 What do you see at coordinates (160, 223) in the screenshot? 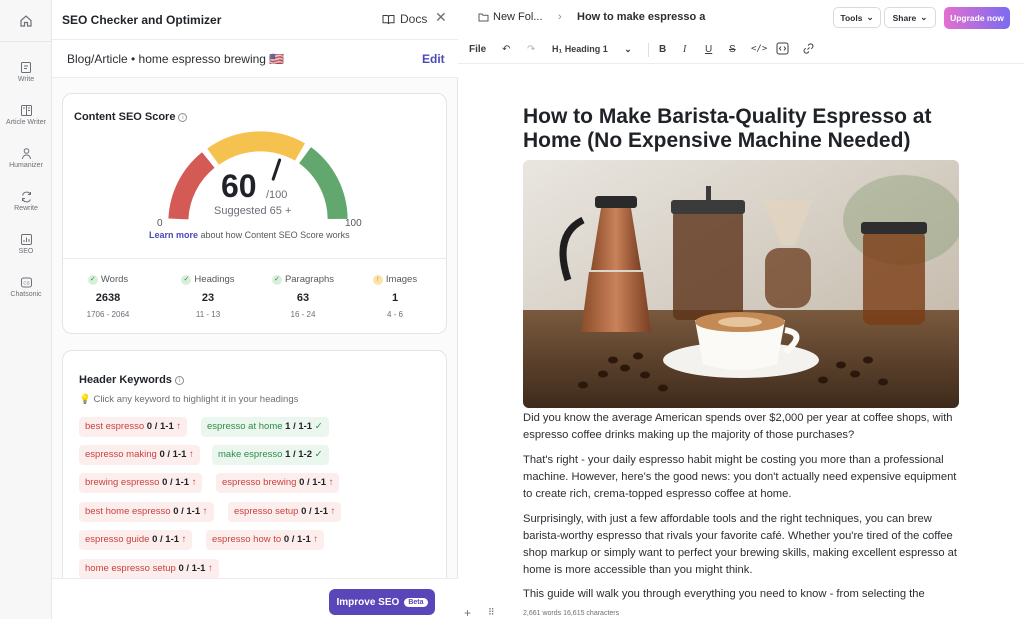
I see `gauge-min-label: 0` at bounding box center [160, 223].